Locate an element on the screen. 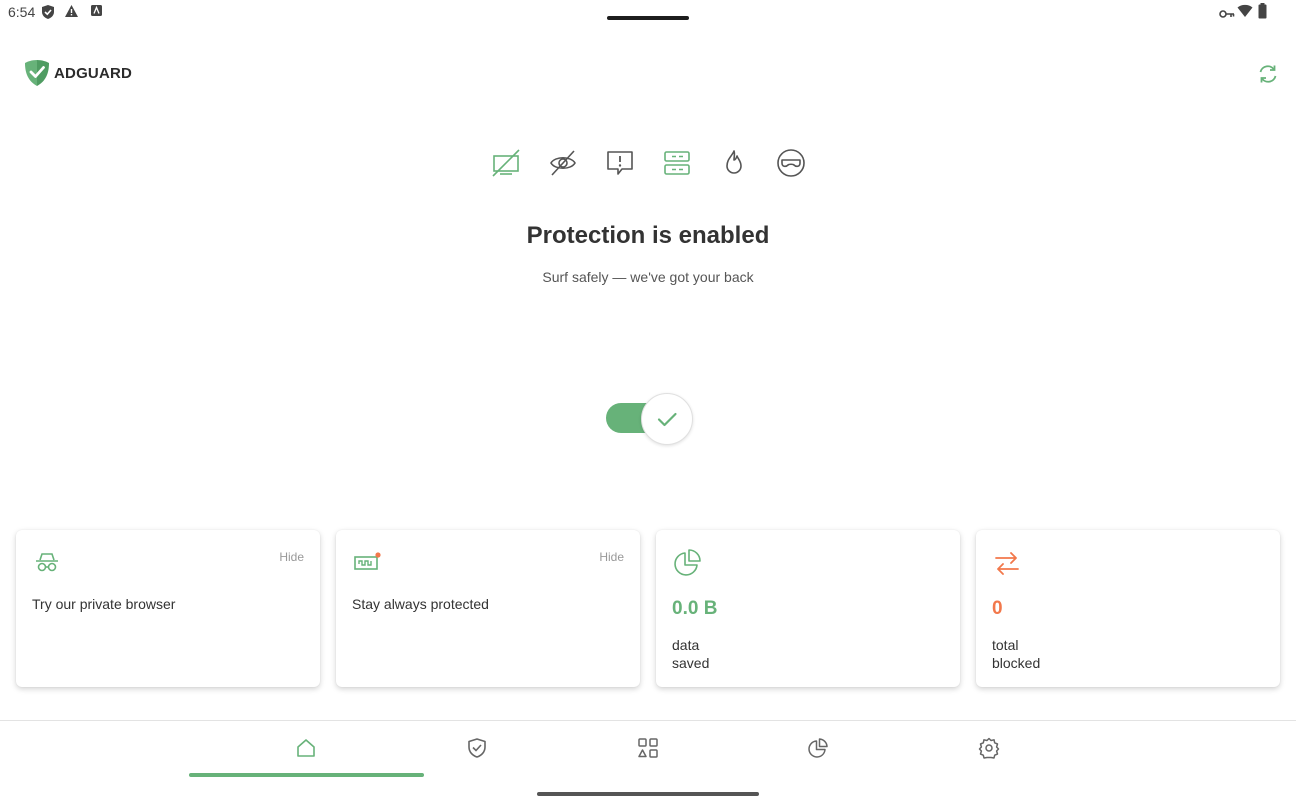 The width and height of the screenshot is (1296, 810). vpn-shield-icon is located at coordinates (48, 14).